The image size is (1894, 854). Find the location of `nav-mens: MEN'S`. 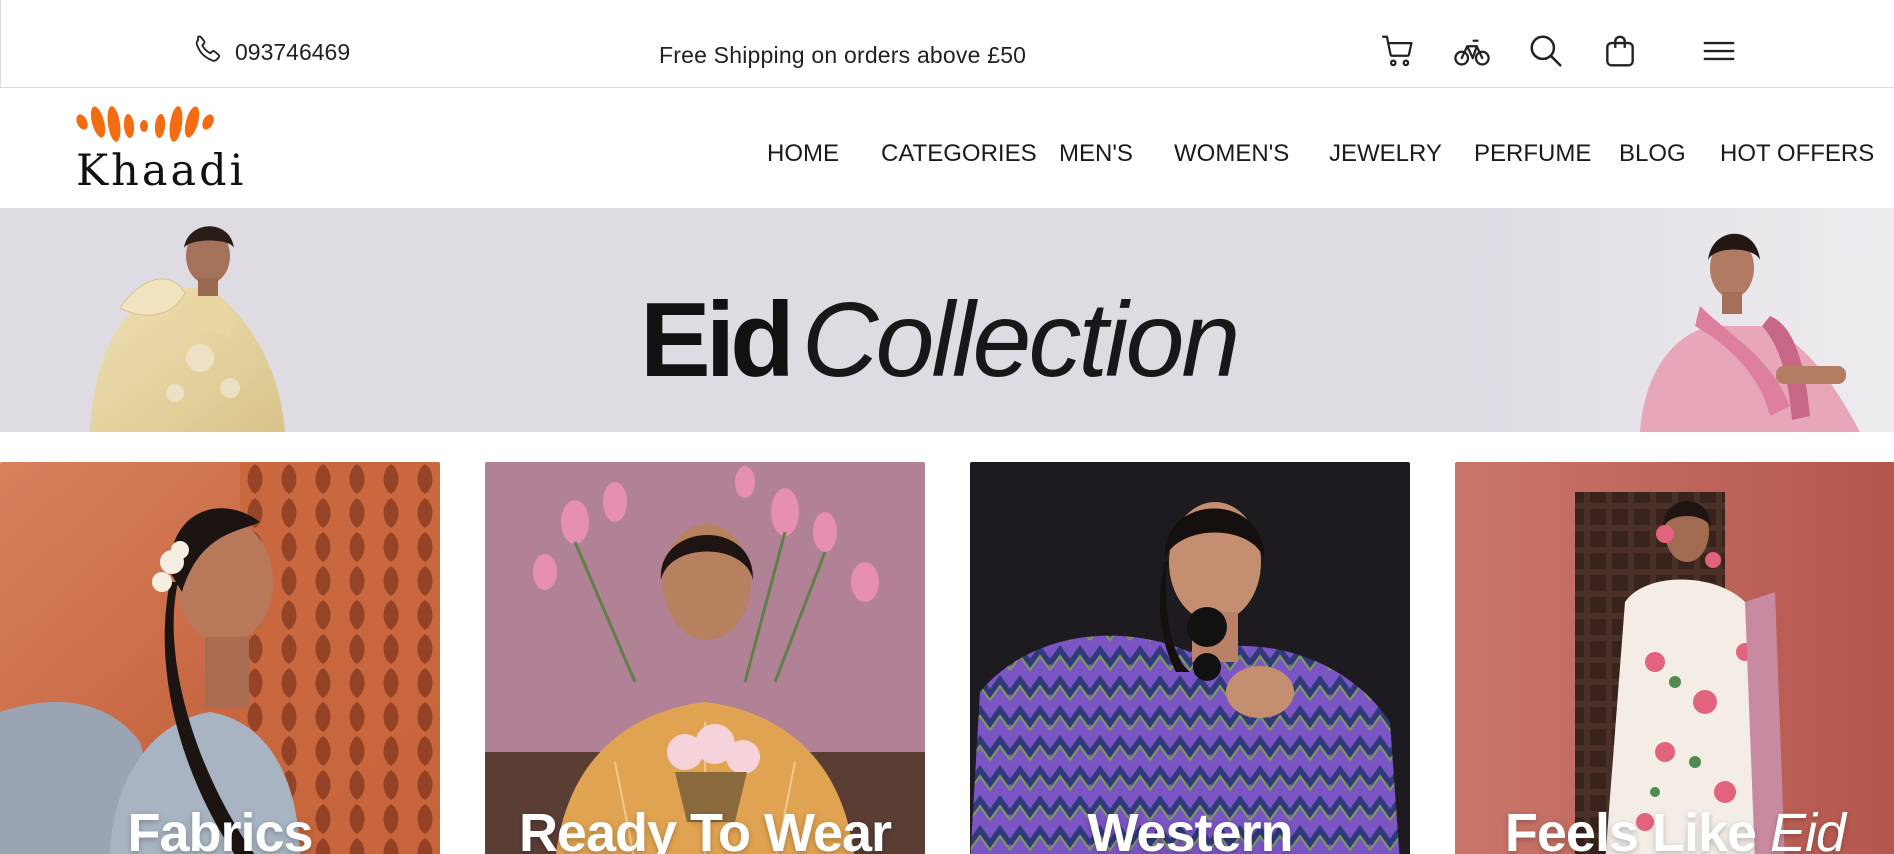

nav-mens: MEN'S is located at coordinates (1096, 154).